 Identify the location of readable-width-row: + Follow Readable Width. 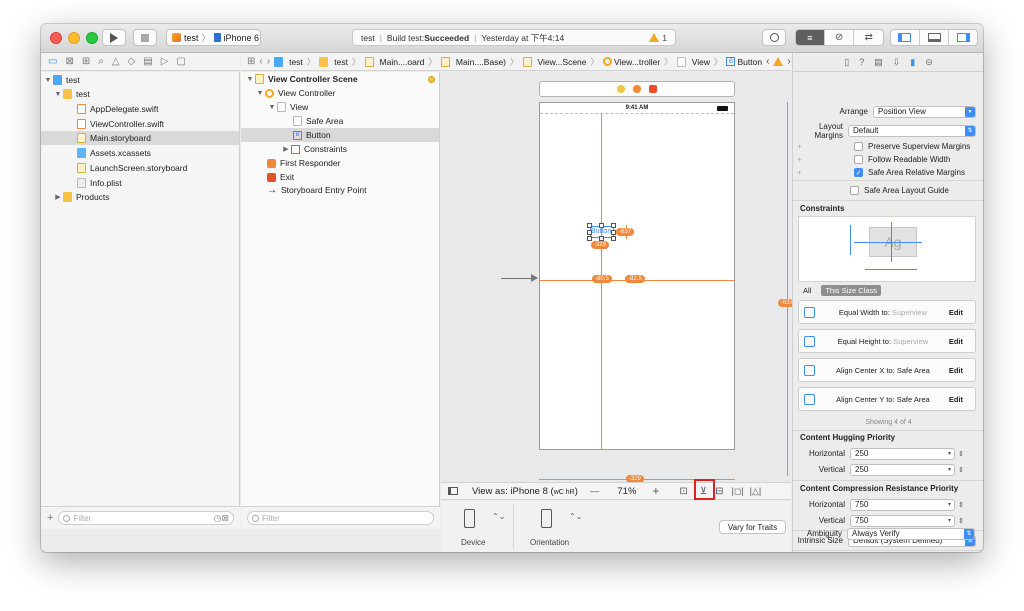
(888, 159).